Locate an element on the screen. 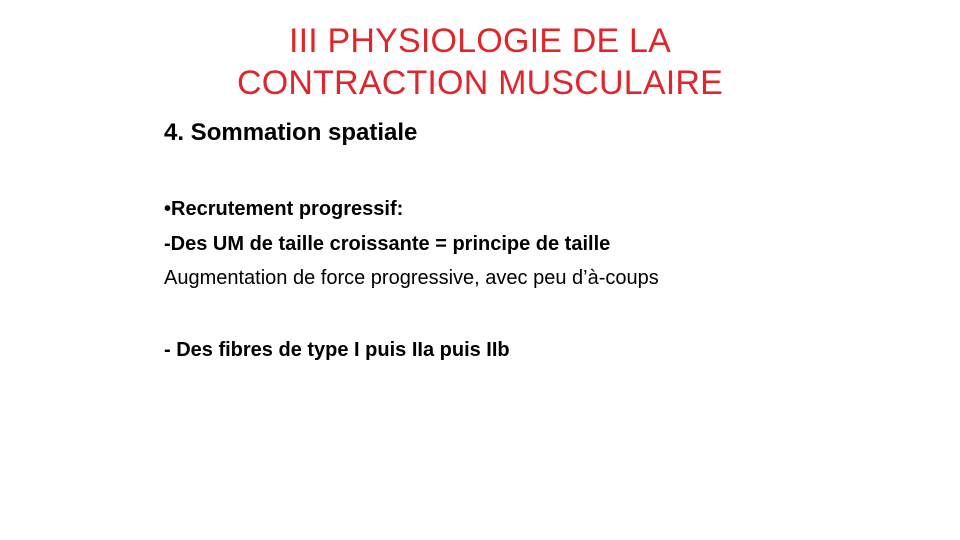 The width and height of the screenshot is (960, 540). slide-title-line-2: CONTRACTION MUSCULAIRE is located at coordinates (480, 83).